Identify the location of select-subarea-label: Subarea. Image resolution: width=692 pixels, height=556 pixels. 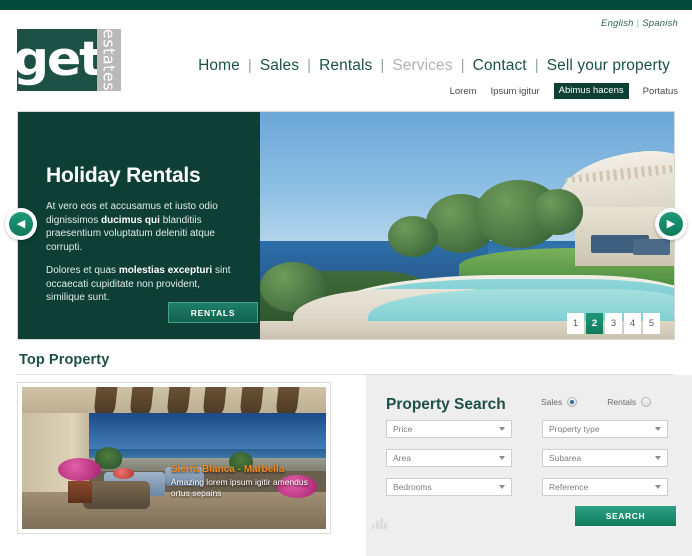
(565, 458).